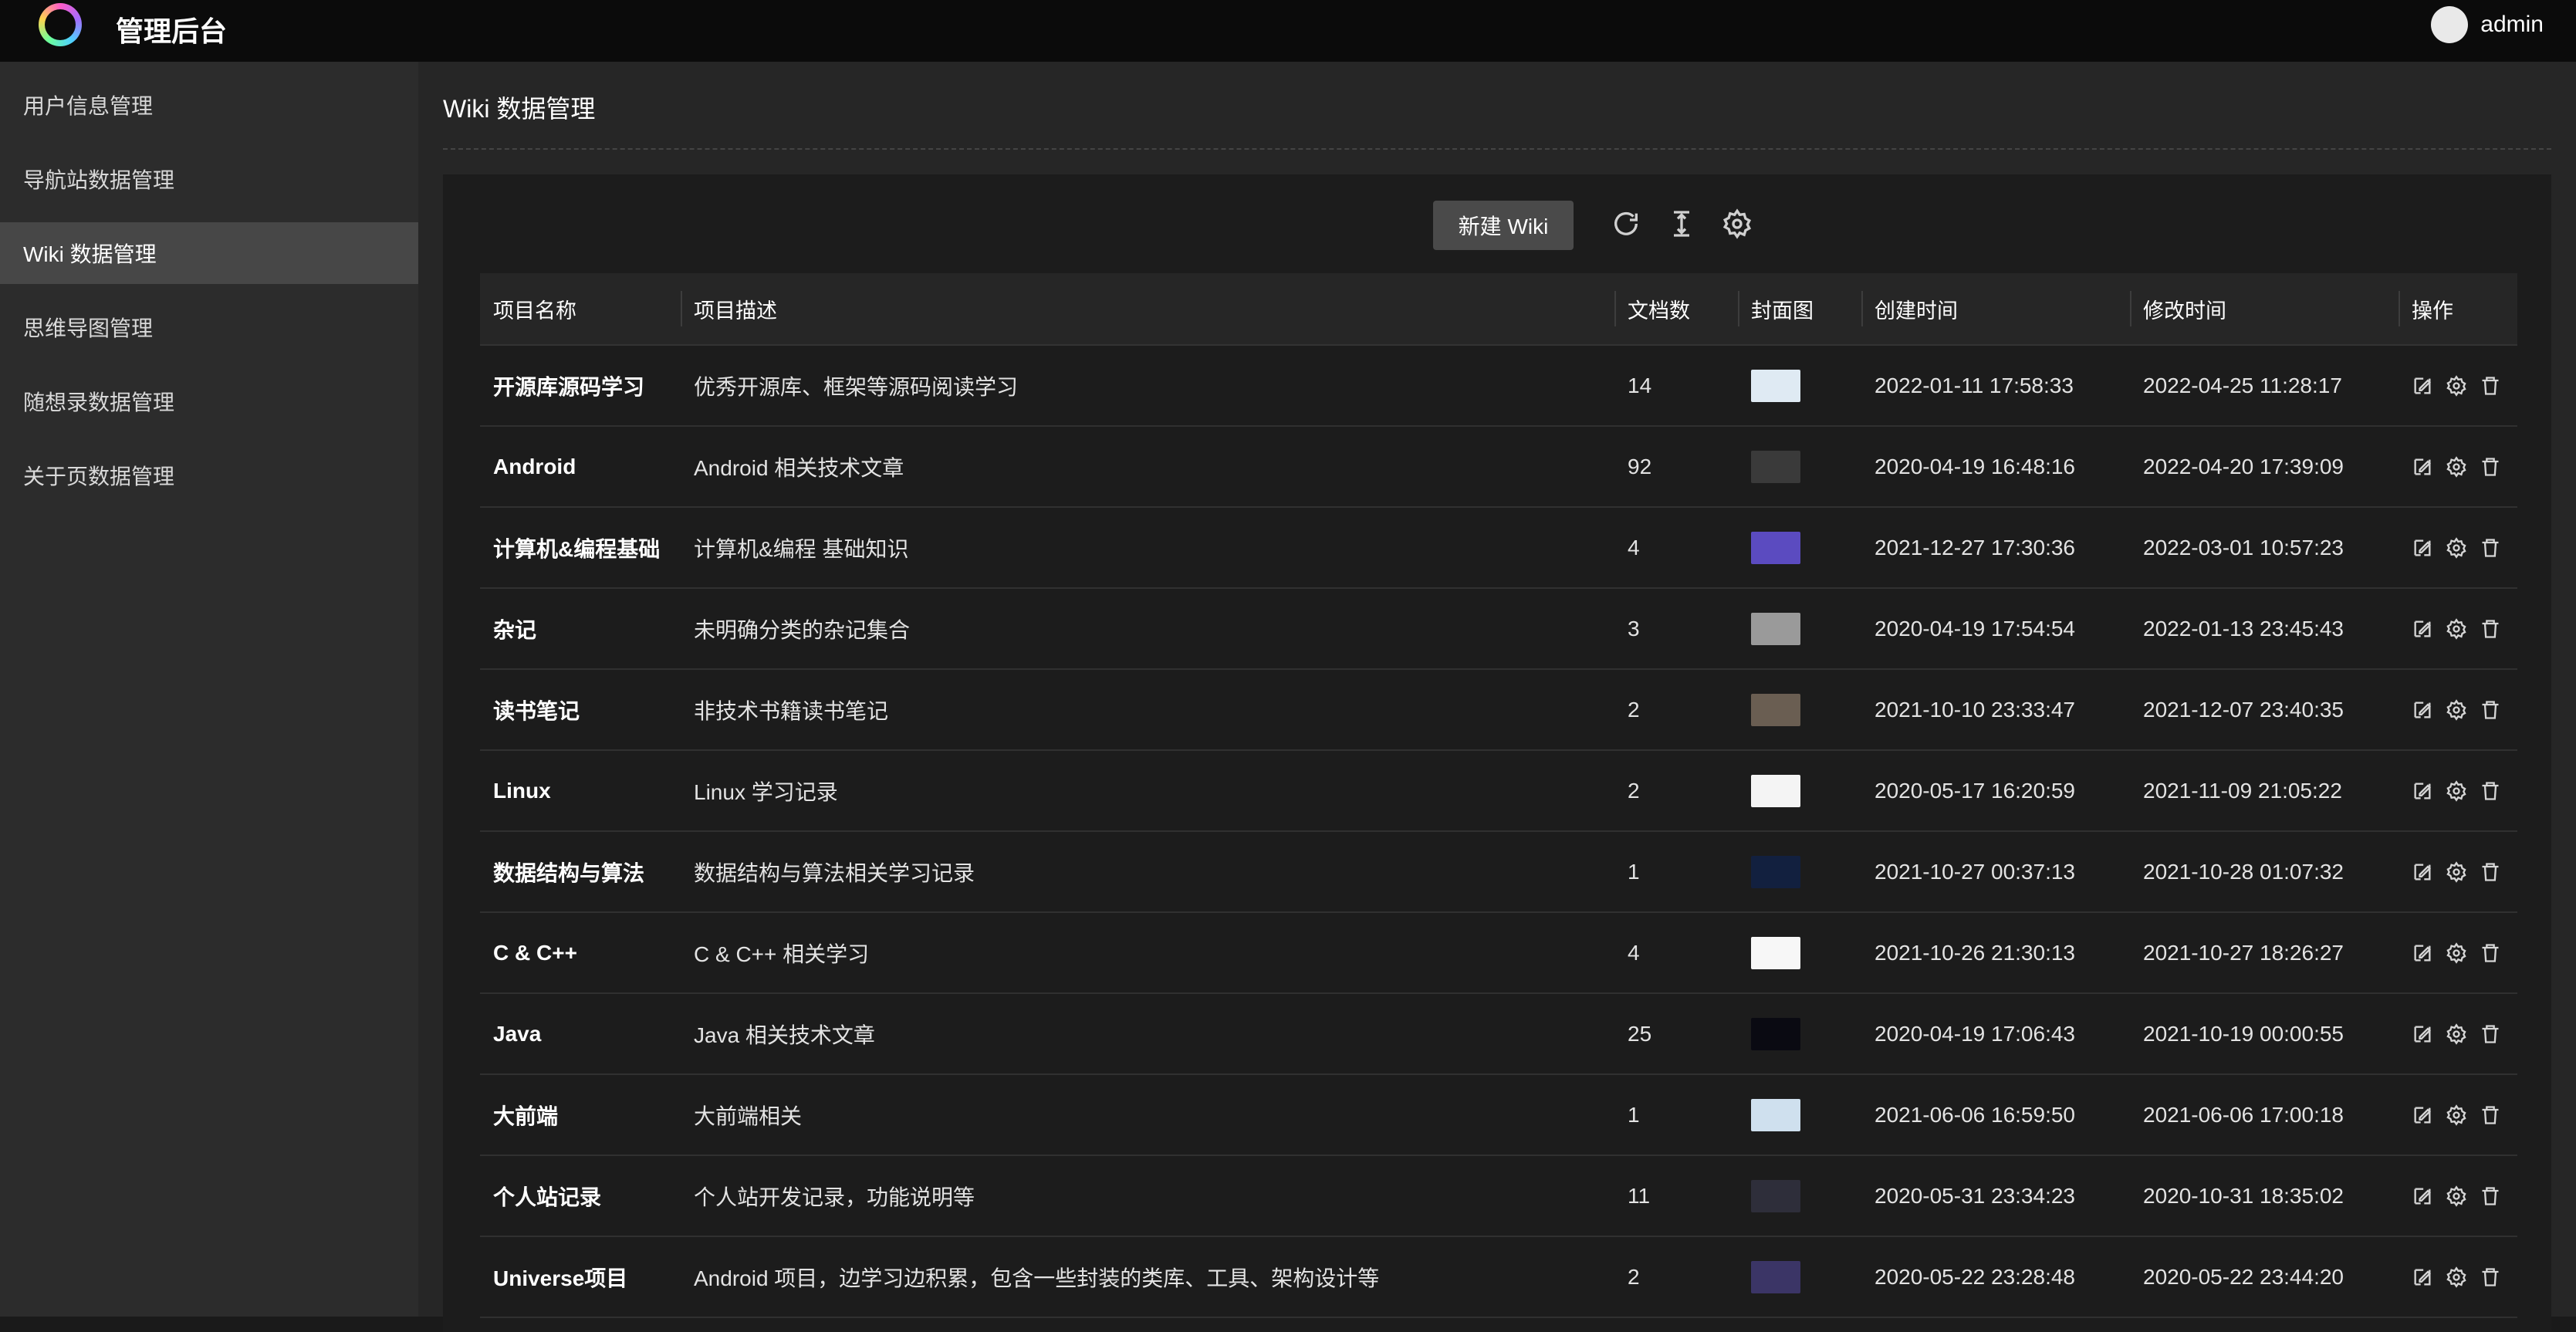 The image size is (2576, 1332). Describe the element at coordinates (209, 253) in the screenshot. I see `sidebar-item-wiki: Wiki 数据管理` at that location.